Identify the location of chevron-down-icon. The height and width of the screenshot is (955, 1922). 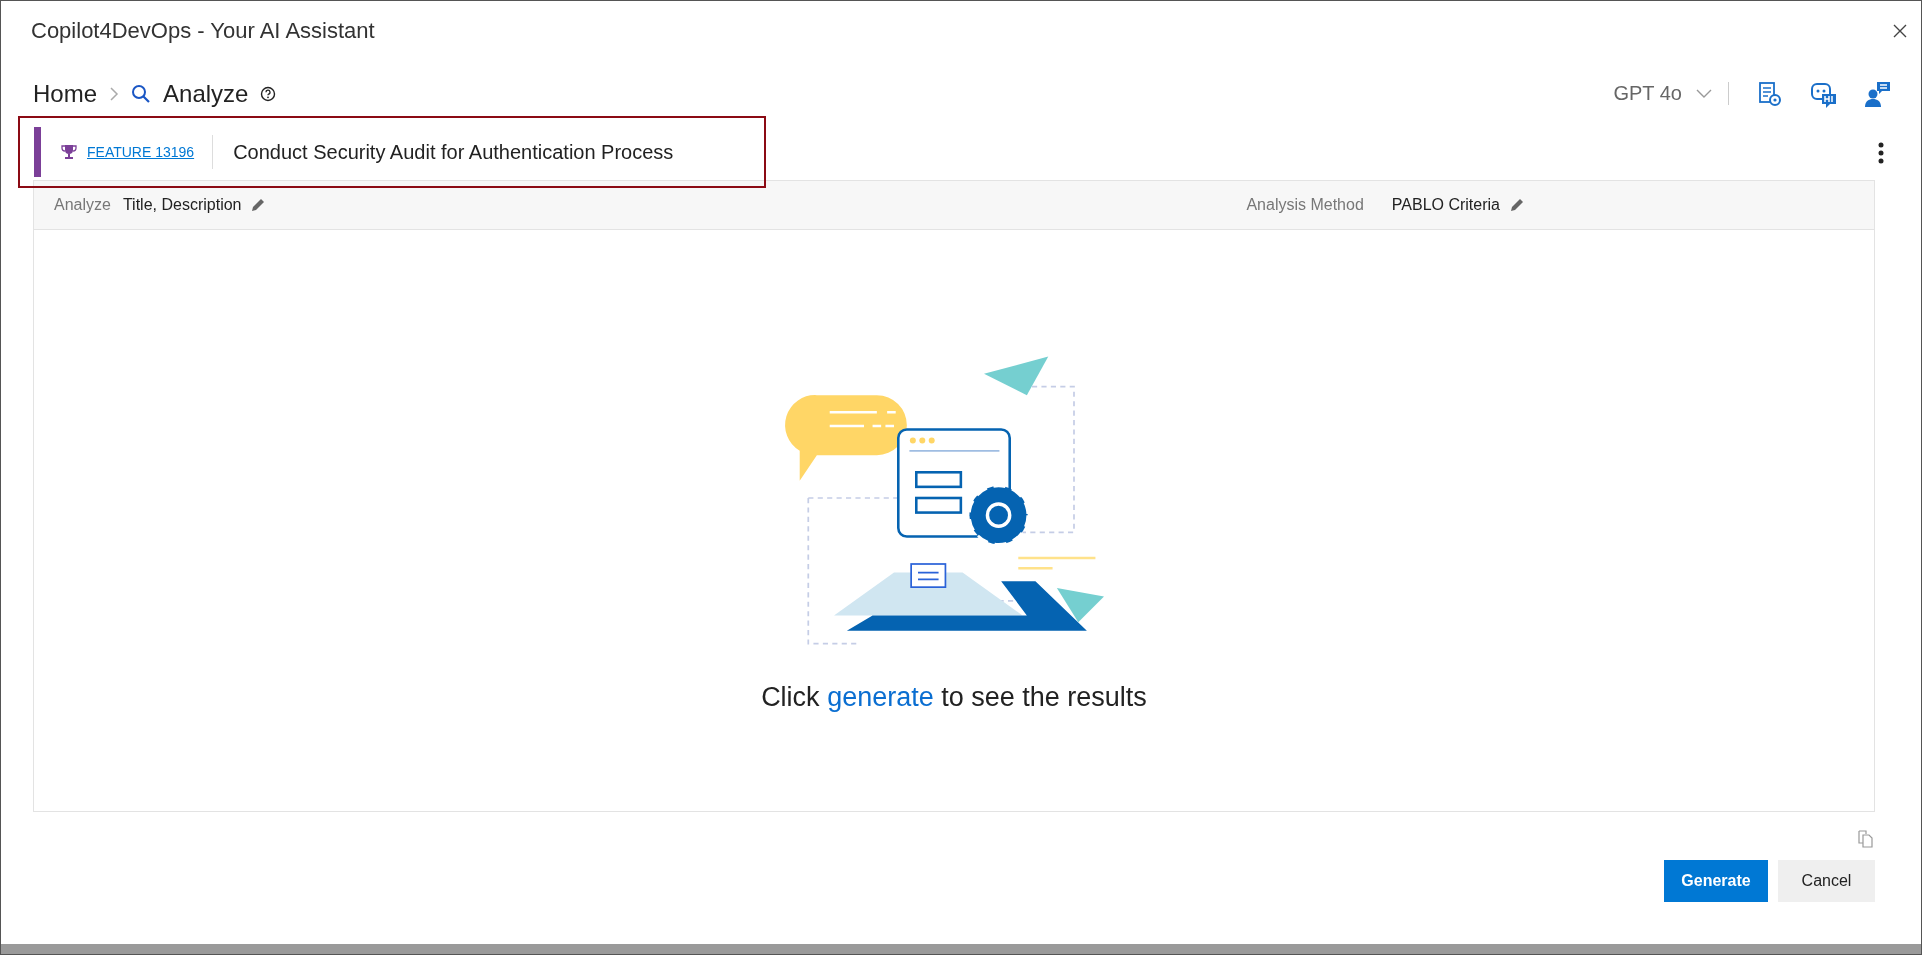
(1704, 93).